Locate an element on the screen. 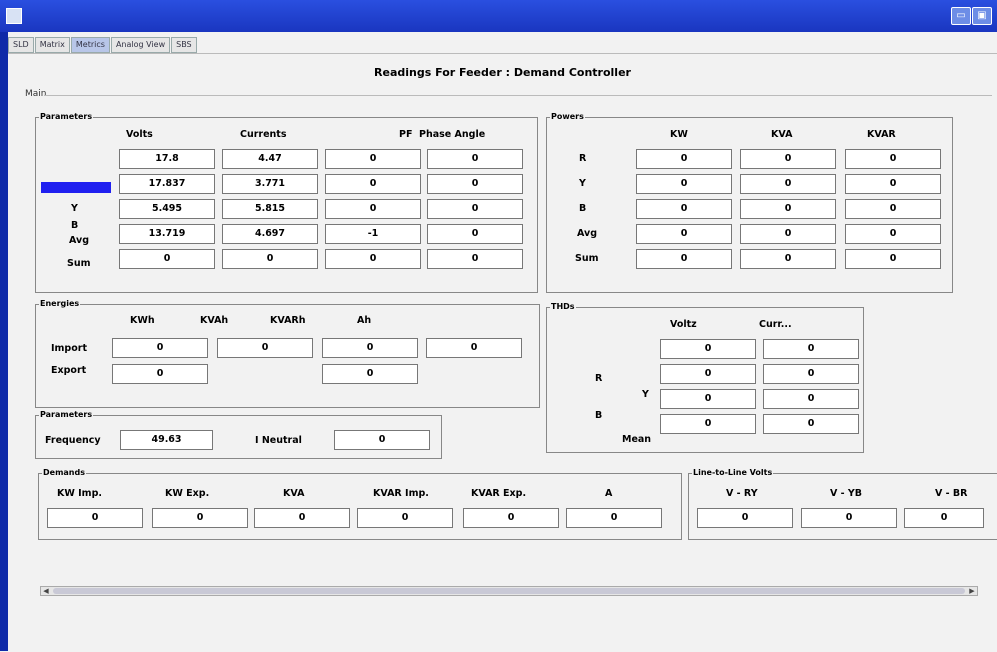  row-label-mean: Mean is located at coordinates (637, 439).